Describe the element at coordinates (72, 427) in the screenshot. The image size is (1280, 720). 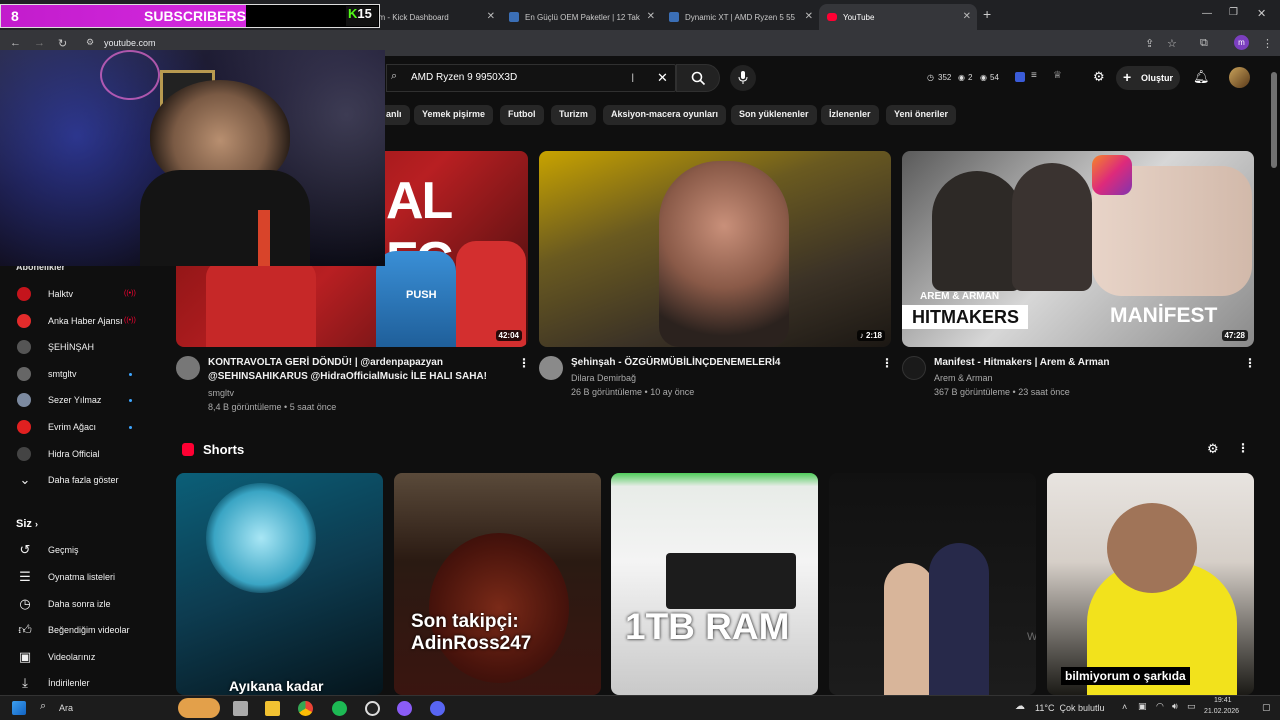
I see `sidebar-item-label: Evrim Ağacı` at that location.